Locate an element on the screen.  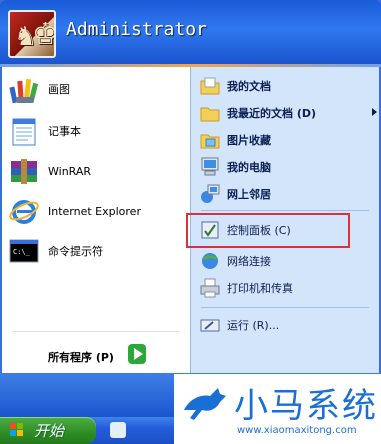
printers-icon is located at coordinates (210, 288).